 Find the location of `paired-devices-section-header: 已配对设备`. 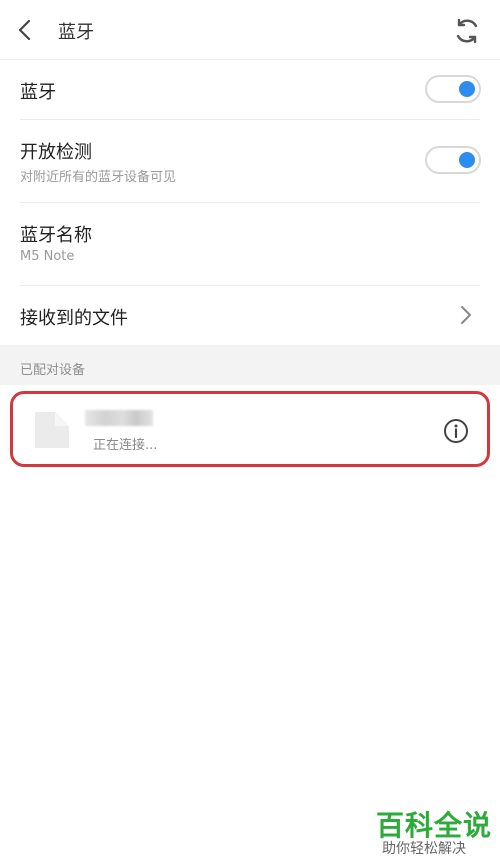

paired-devices-section-header: 已配对设备 is located at coordinates (250, 365).